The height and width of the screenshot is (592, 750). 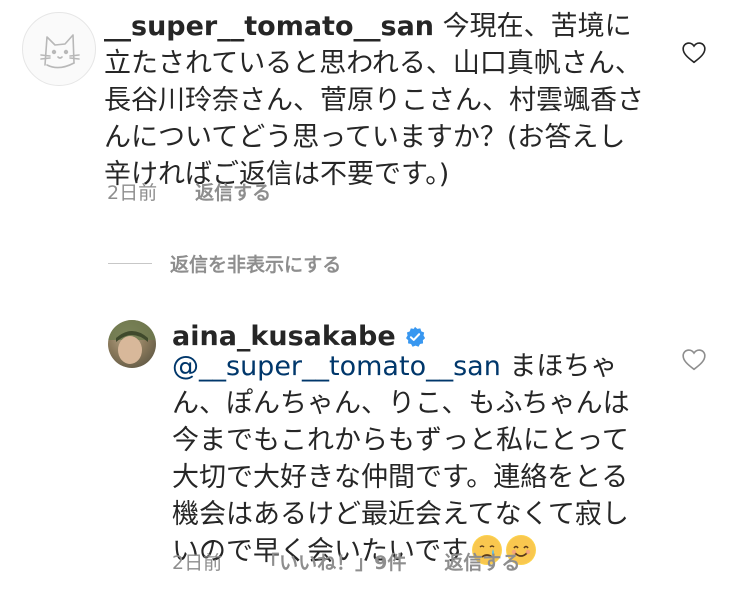 I want to click on verified-badge-icon, so click(x=415, y=336).